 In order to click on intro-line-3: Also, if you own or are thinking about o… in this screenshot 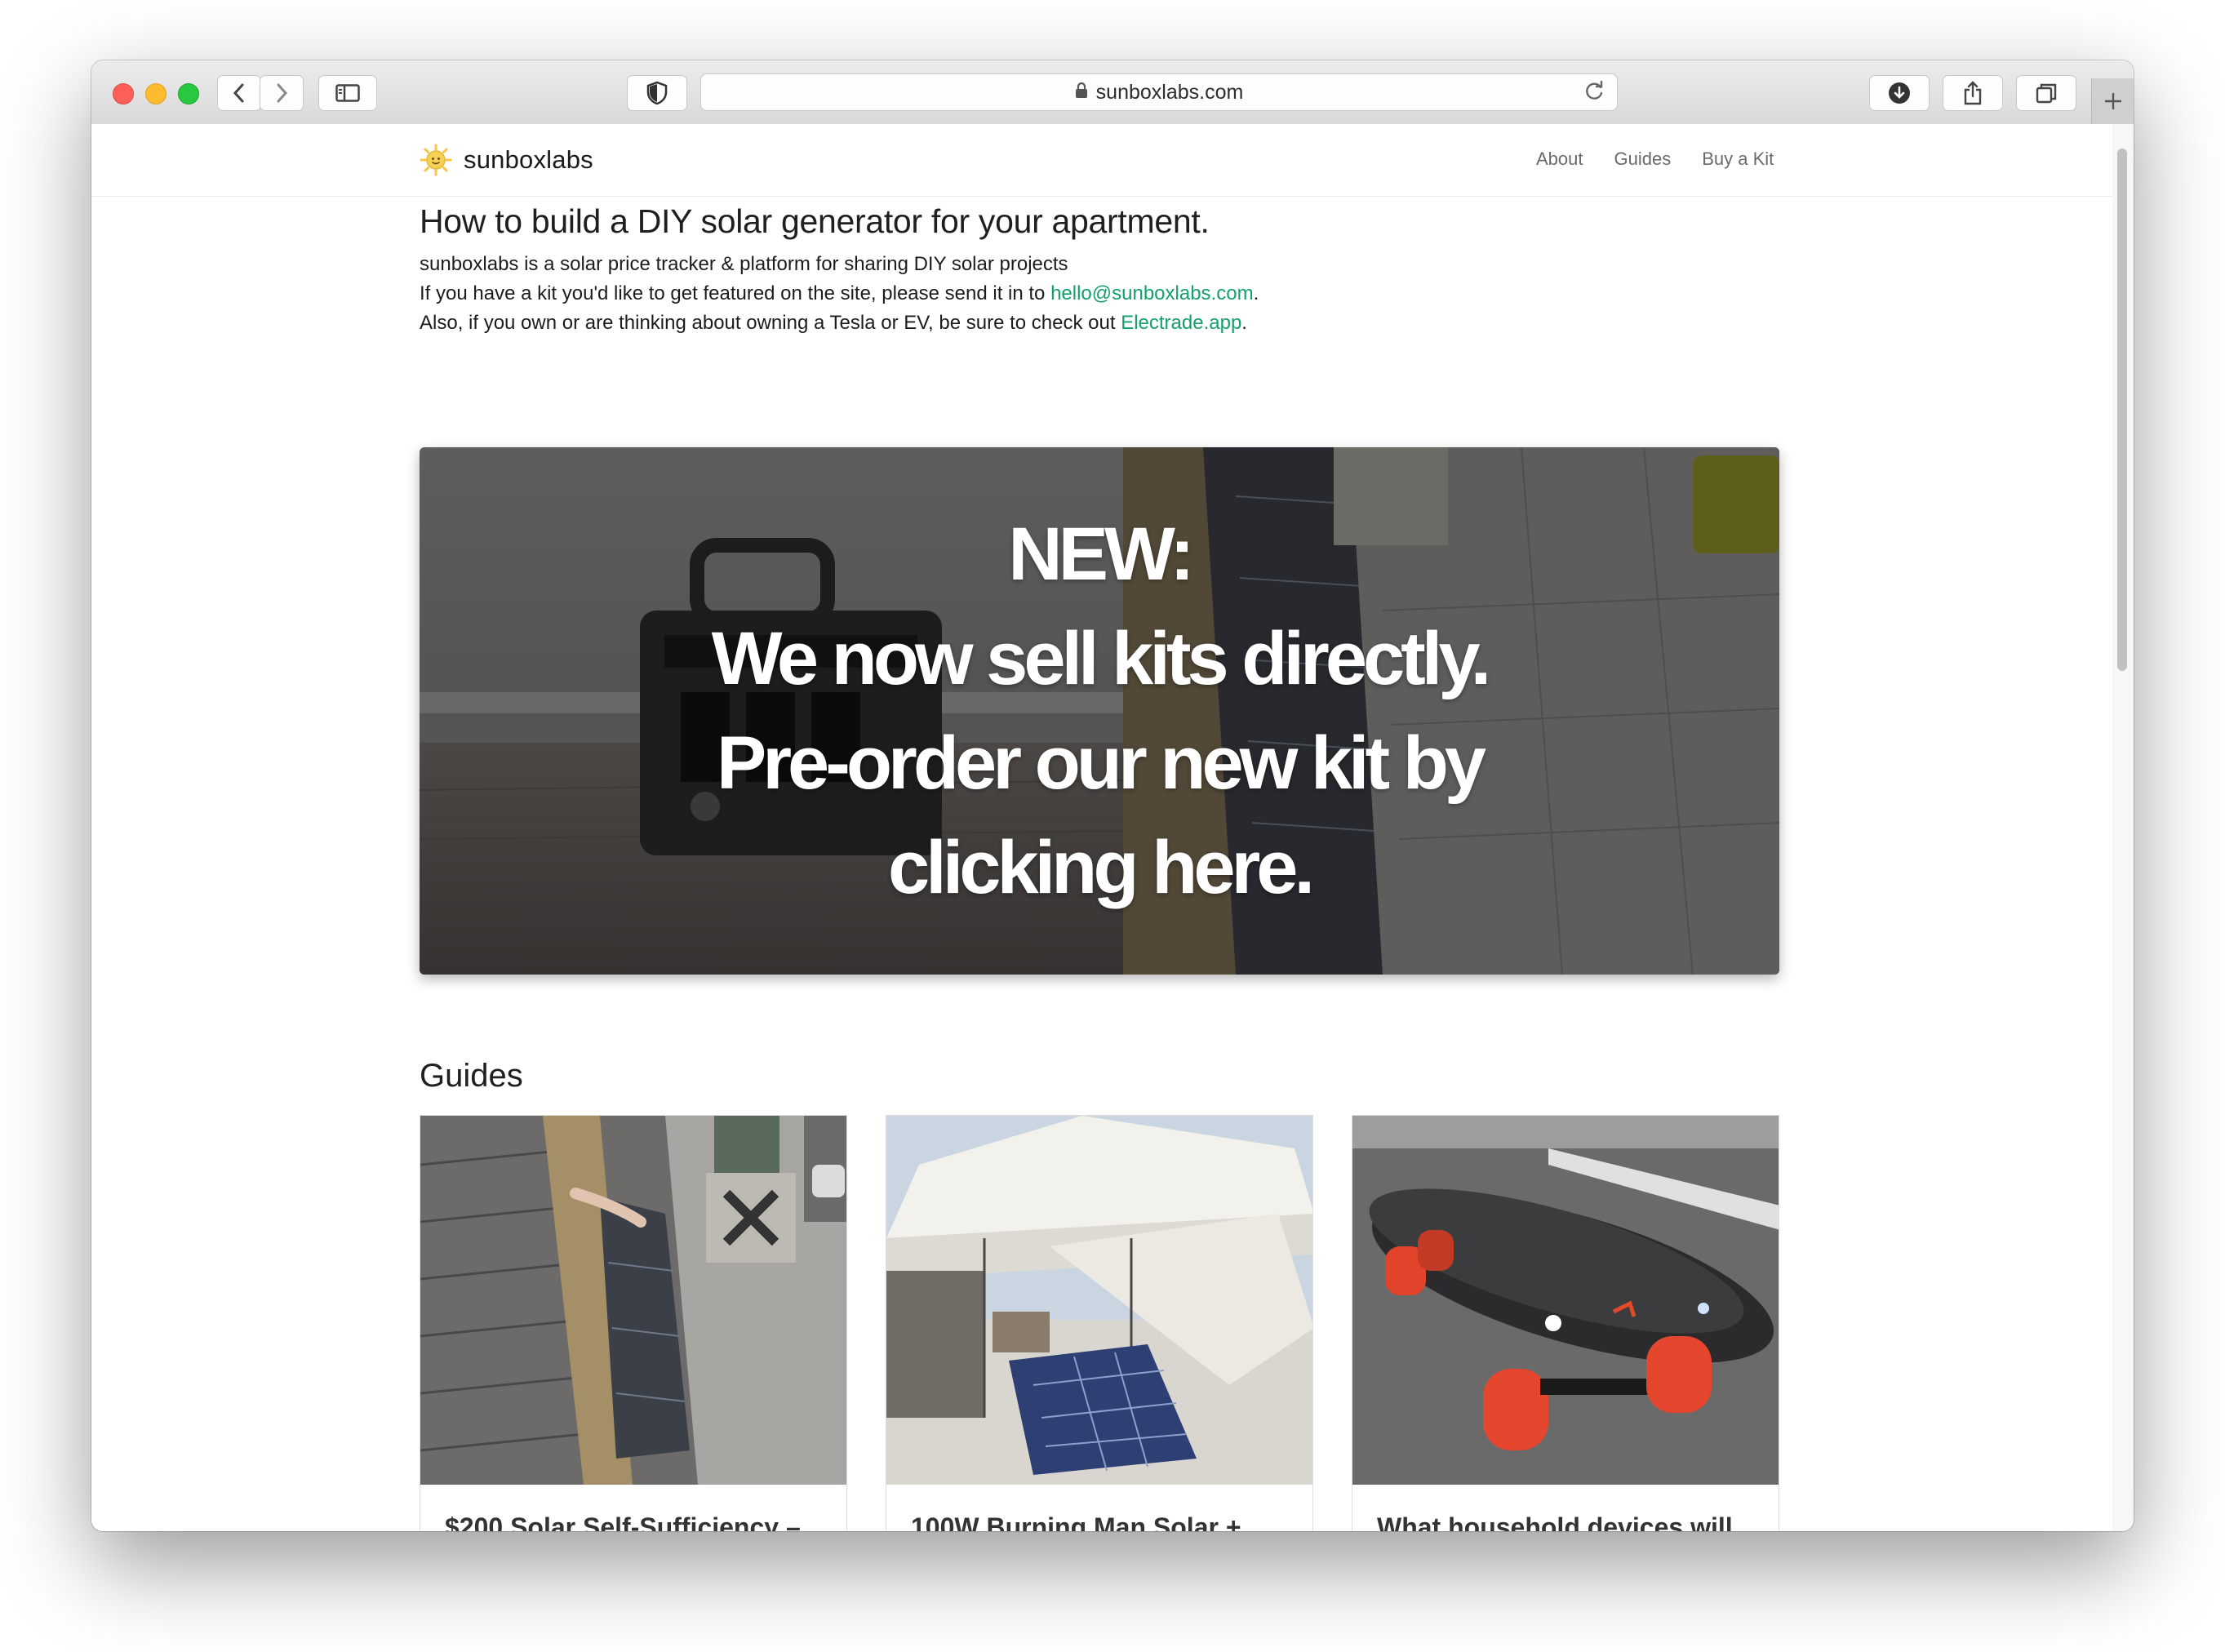, I will do `click(1099, 323)`.